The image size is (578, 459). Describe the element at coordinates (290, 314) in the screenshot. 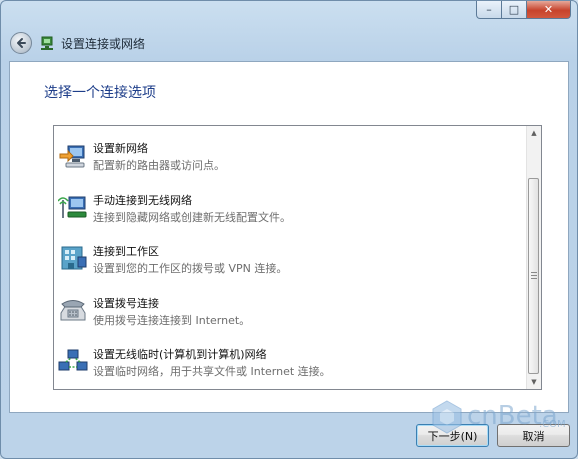

I see `option-dialup: 设置拨号连接 使用拨号连接连接到 Internet。` at that location.